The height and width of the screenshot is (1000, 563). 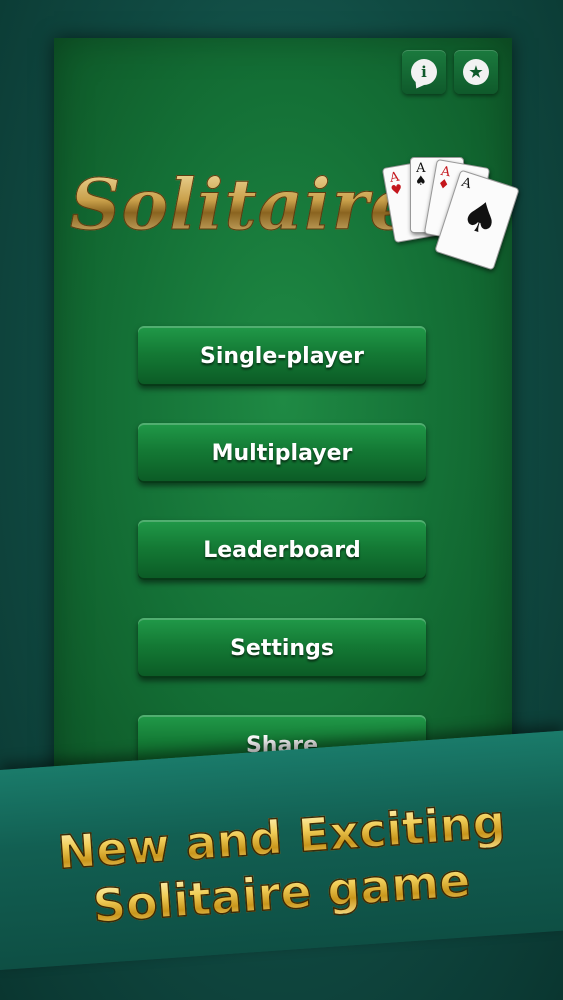 I want to click on info-button: i, so click(x=424, y=72).